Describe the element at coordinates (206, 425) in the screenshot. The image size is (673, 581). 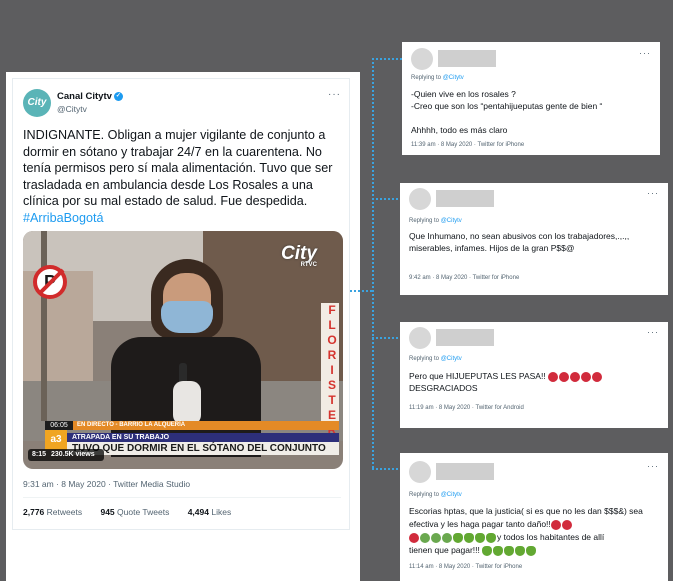
I see `live-banner: EN DIRECTO - BARRIO LA ALQUERÍA` at that location.